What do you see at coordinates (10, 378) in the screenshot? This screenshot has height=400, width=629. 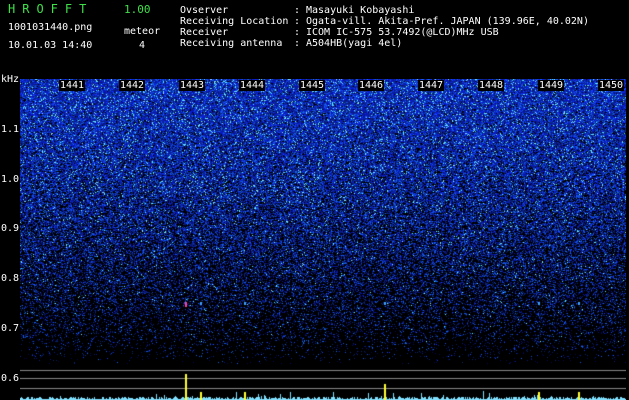 I see `frequency-tick-label: 0.6` at bounding box center [10, 378].